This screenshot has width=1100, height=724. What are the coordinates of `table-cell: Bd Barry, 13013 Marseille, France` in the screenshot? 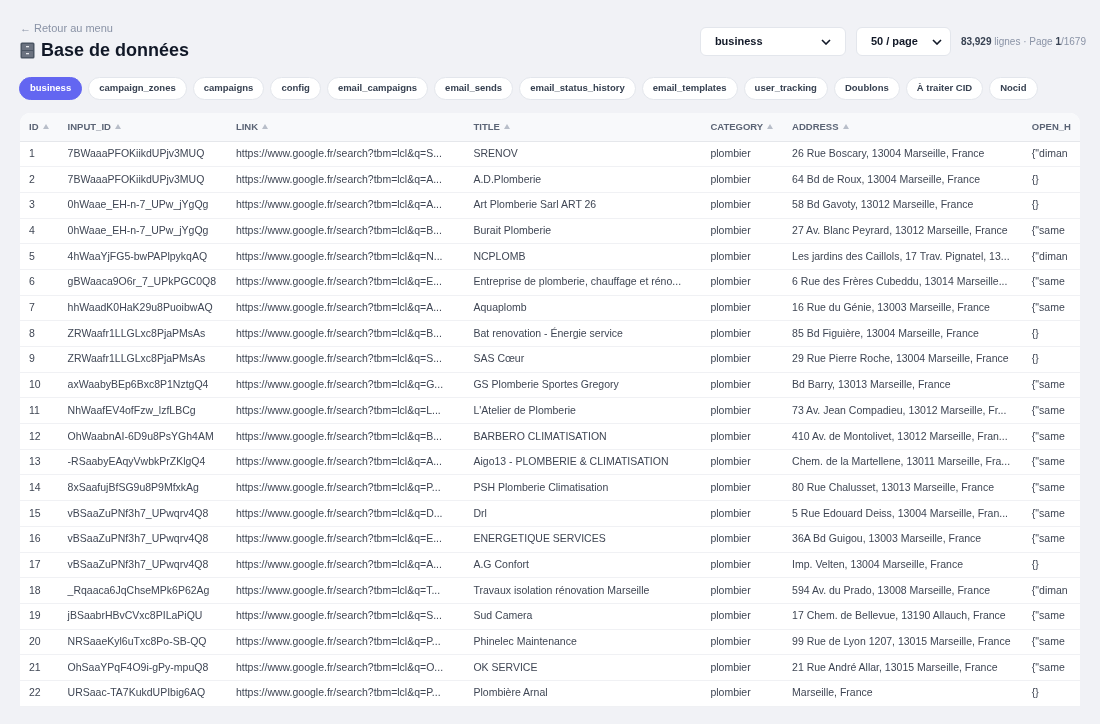 It's located at (871, 384).